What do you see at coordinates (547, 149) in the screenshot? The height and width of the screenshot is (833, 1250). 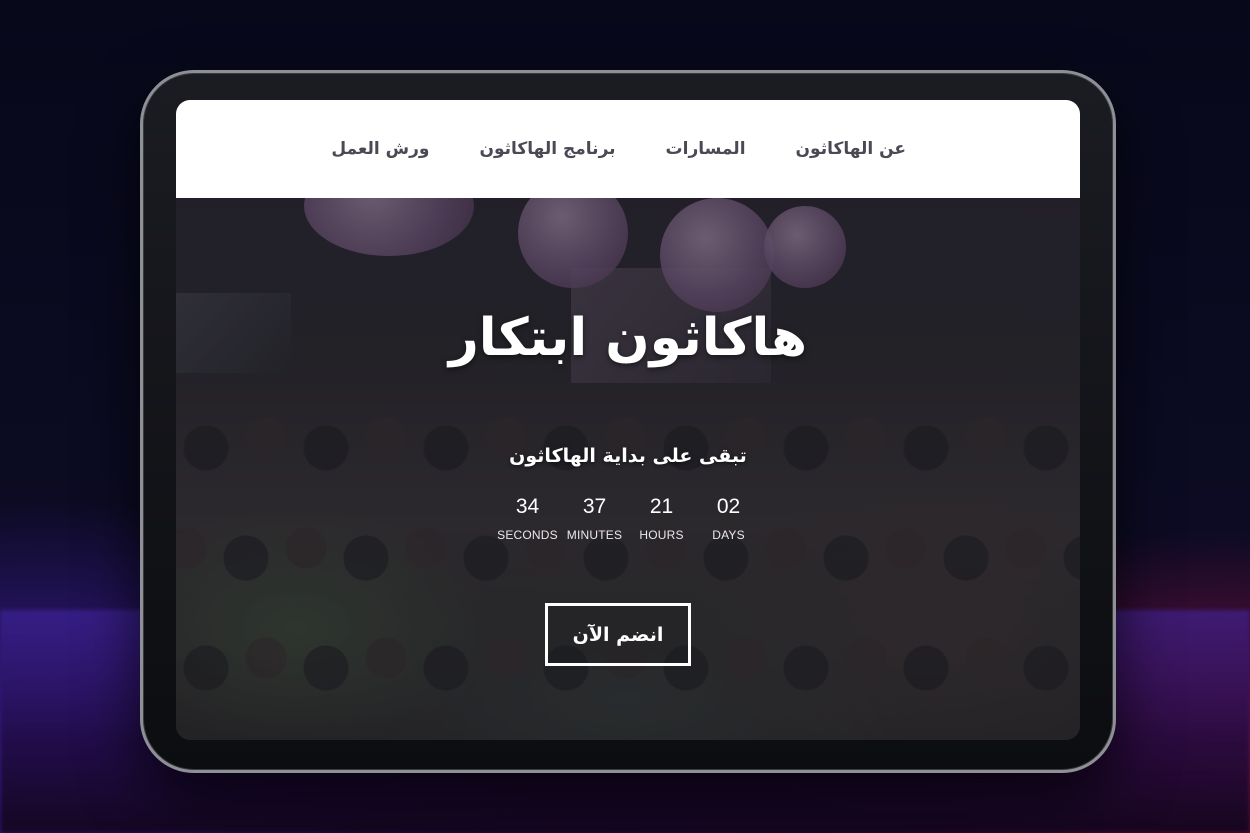 I see `nav-item-program: برنامج الهاكاثون` at bounding box center [547, 149].